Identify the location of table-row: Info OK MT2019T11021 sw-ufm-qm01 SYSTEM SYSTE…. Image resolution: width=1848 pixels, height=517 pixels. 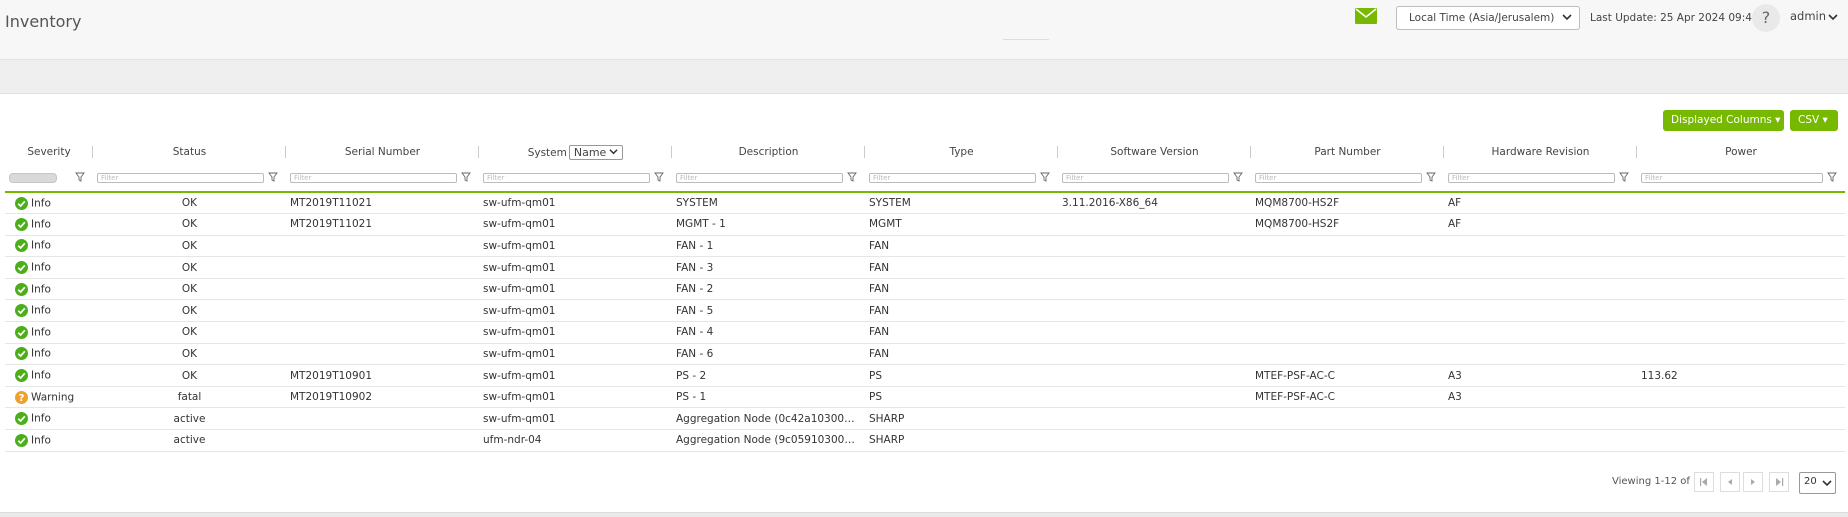
(925, 203).